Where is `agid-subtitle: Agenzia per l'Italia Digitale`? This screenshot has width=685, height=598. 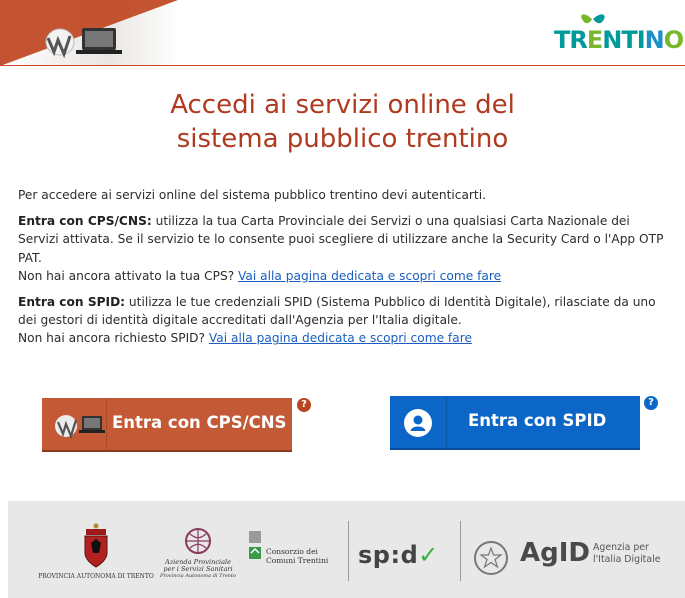
agid-subtitle: Agenzia per l'Italia Digitale is located at coordinates (626, 554).